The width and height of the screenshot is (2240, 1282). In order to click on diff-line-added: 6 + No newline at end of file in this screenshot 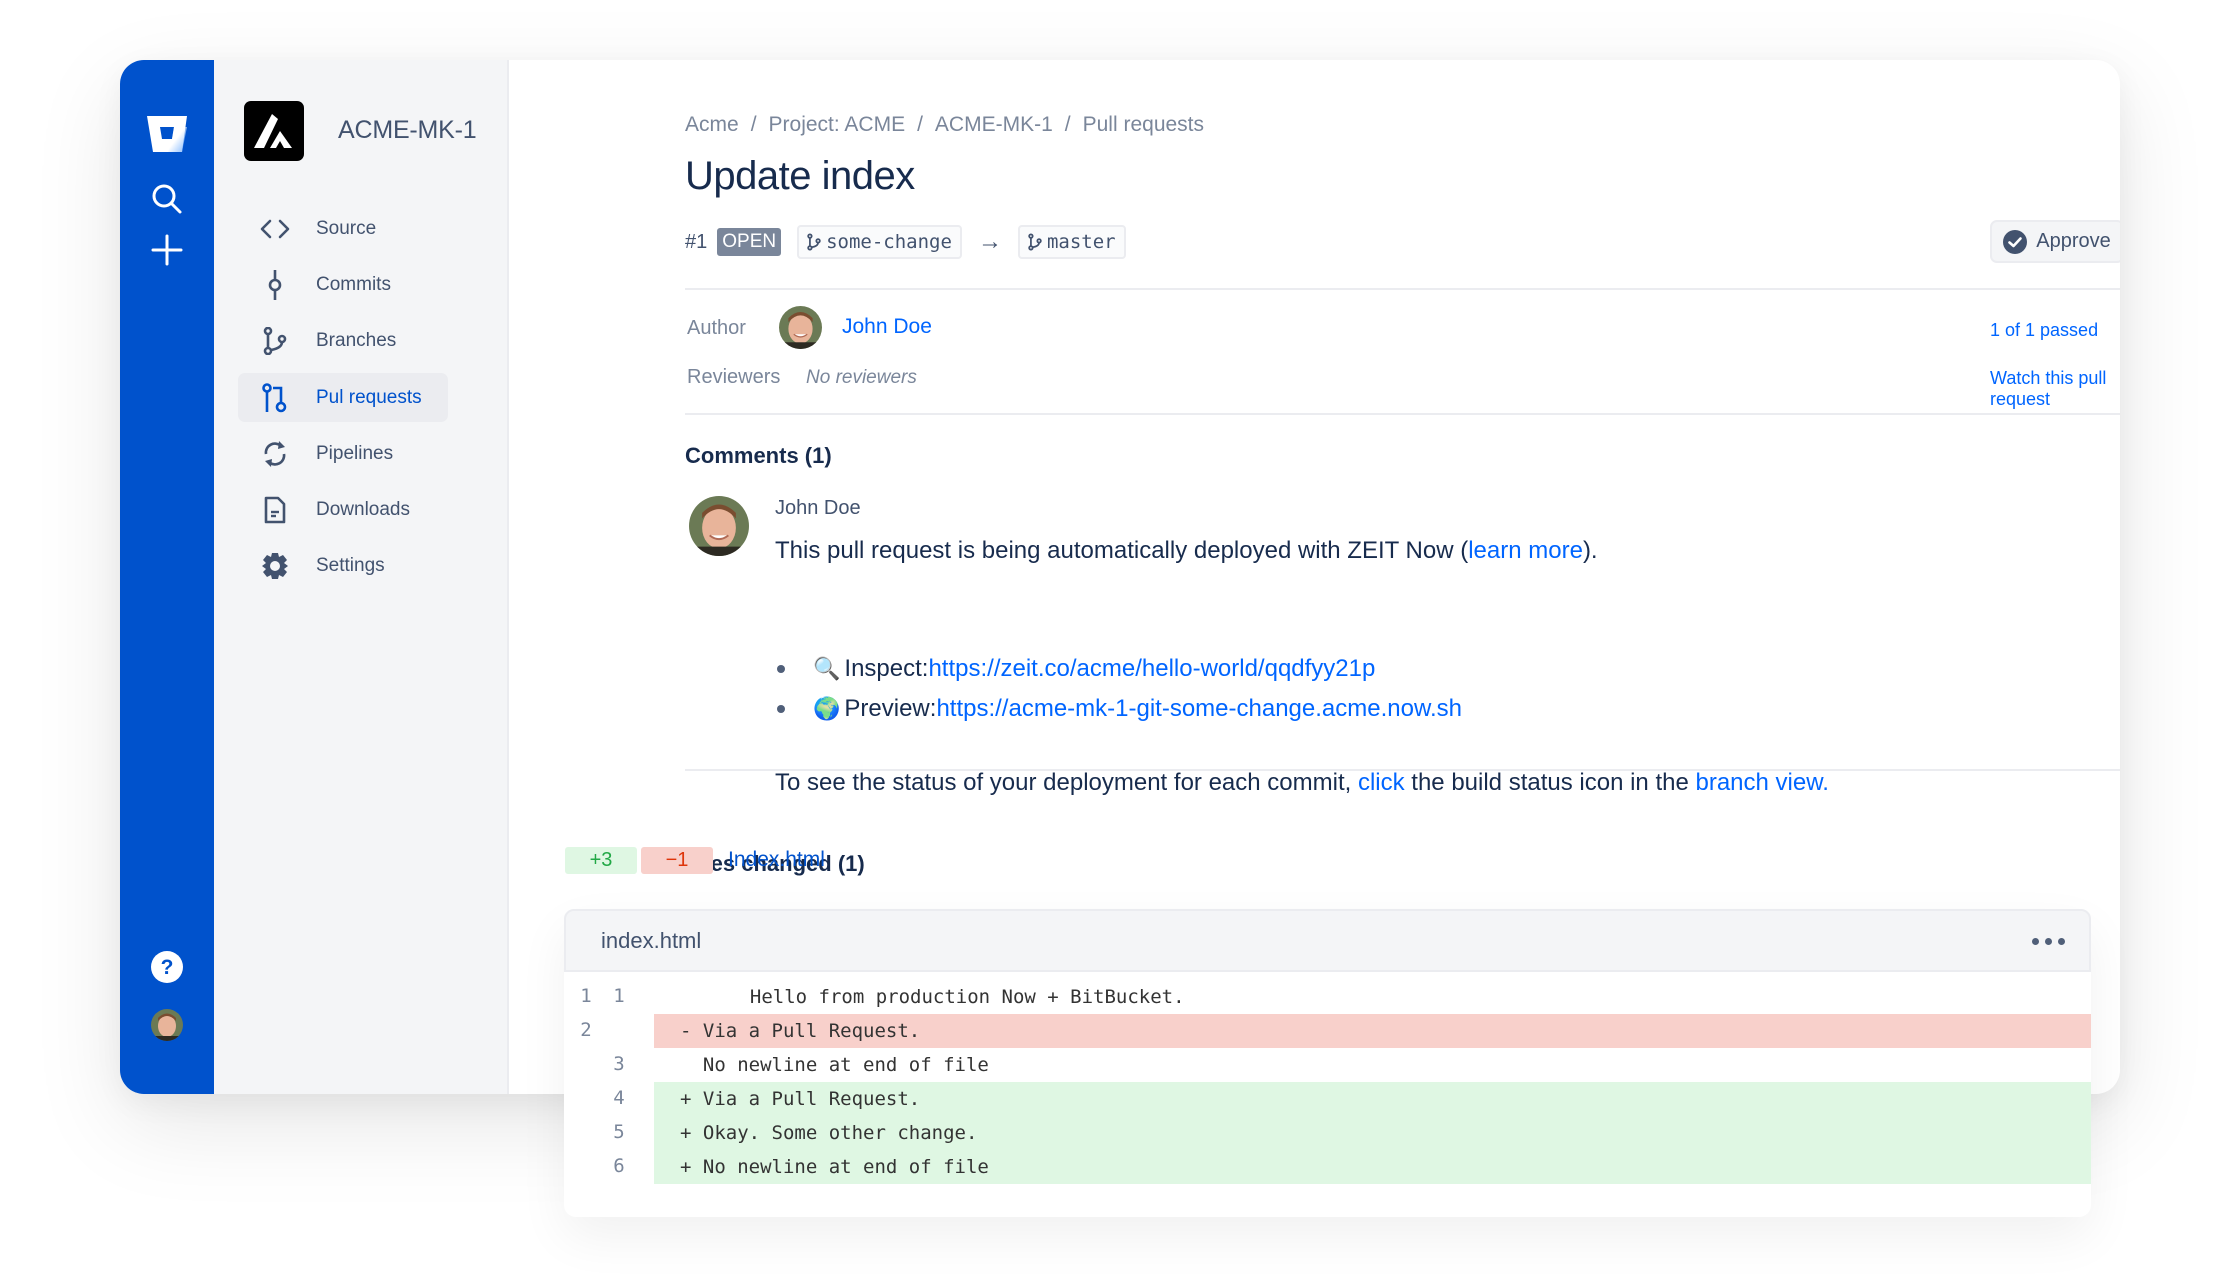, I will do `click(1327, 1167)`.